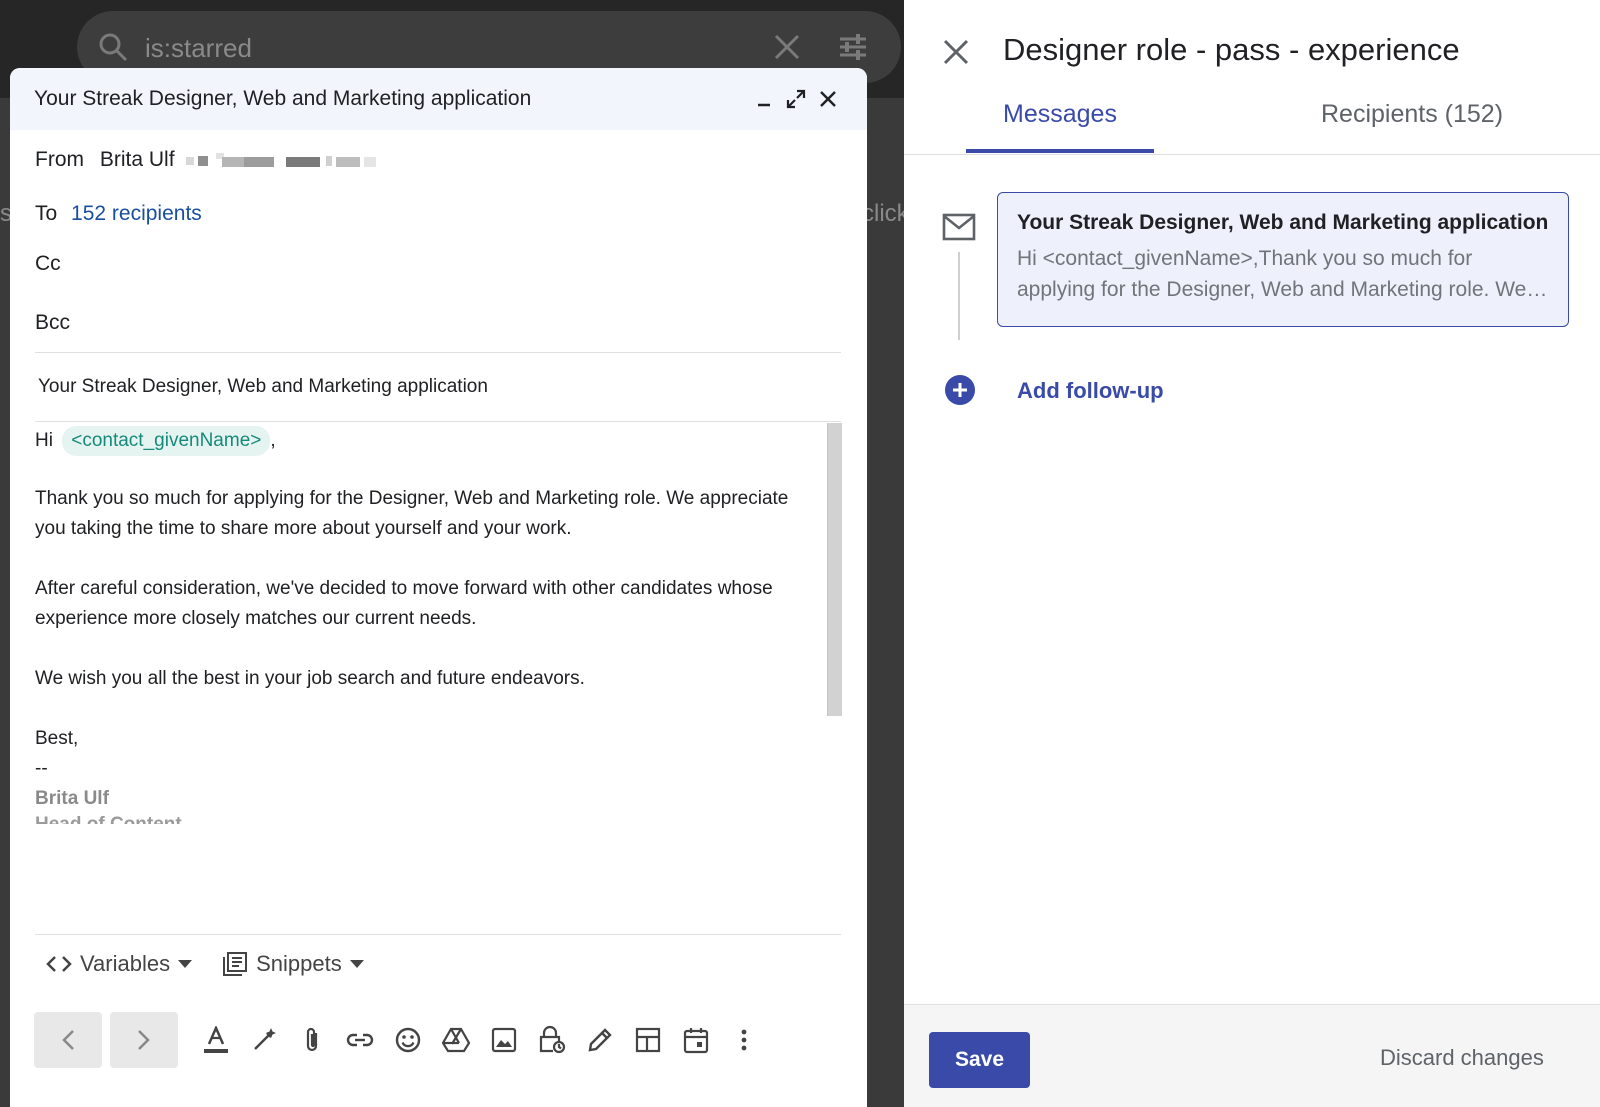 The width and height of the screenshot is (1600, 1107). Describe the element at coordinates (438, 421) in the screenshot. I see `subject-divider` at that location.